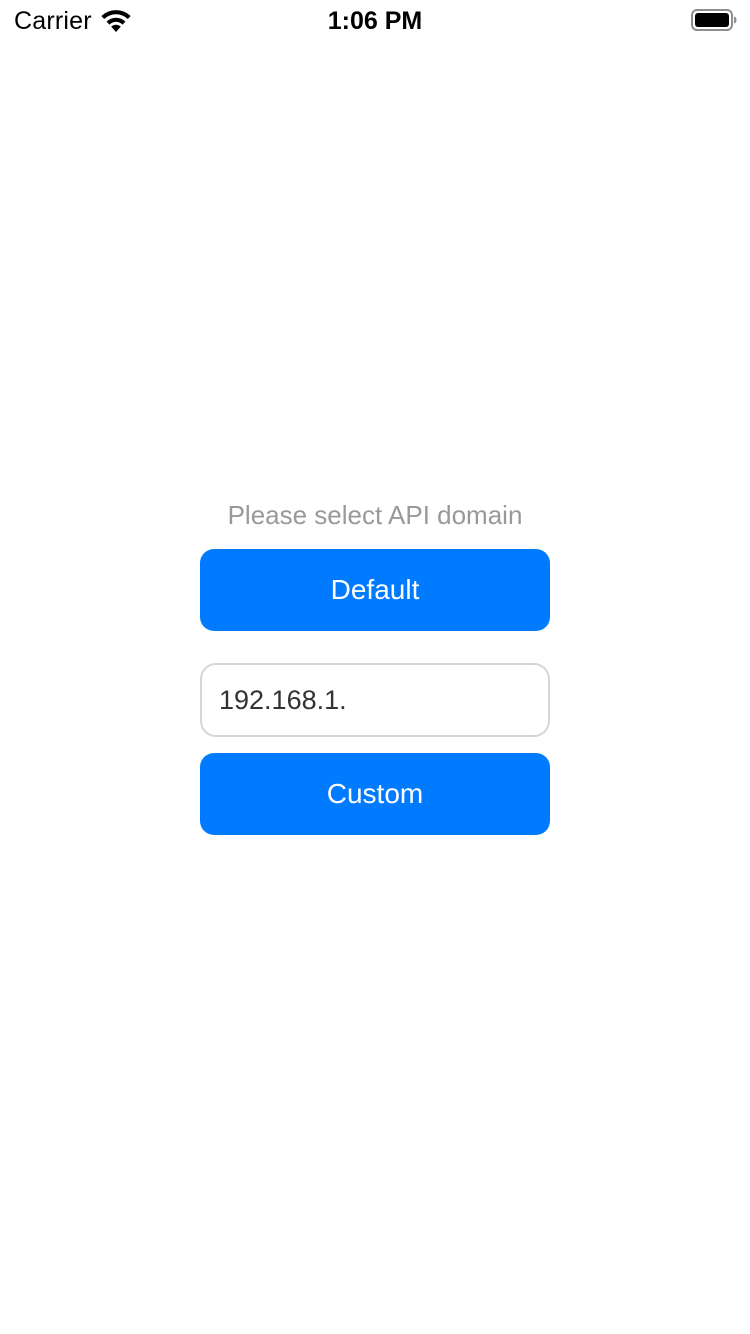  I want to click on battery-icon, so click(714, 20).